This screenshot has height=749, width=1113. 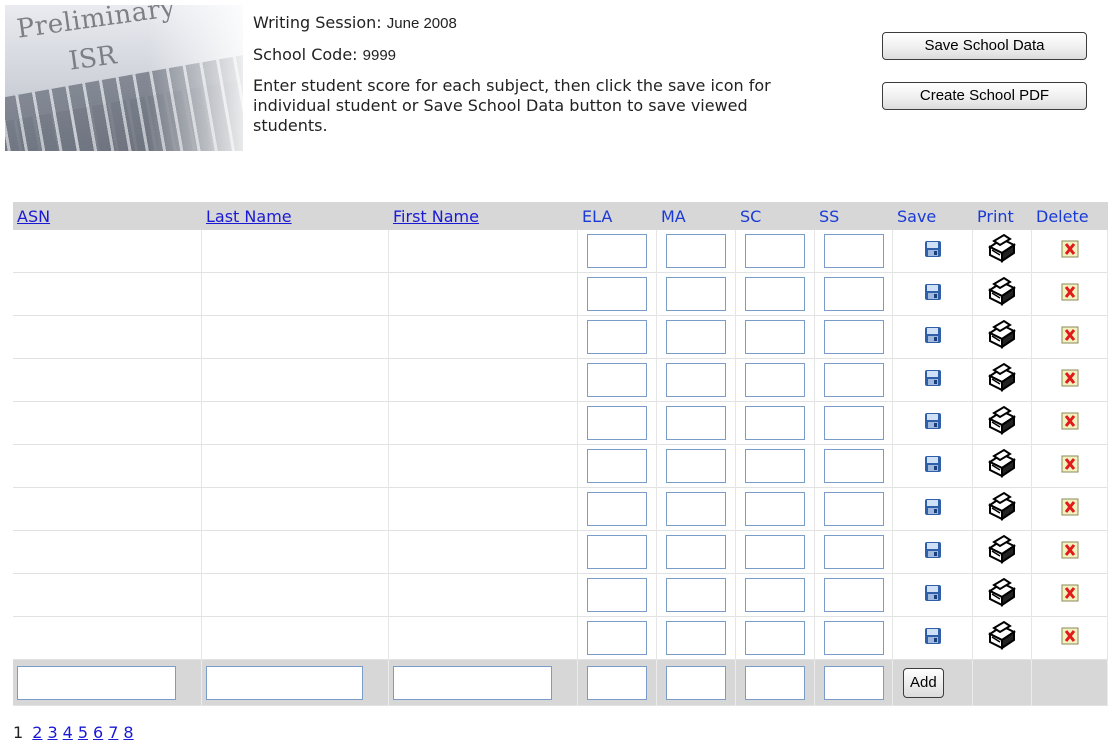 I want to click on save-school-data-button: Save School Data, so click(x=984, y=46).